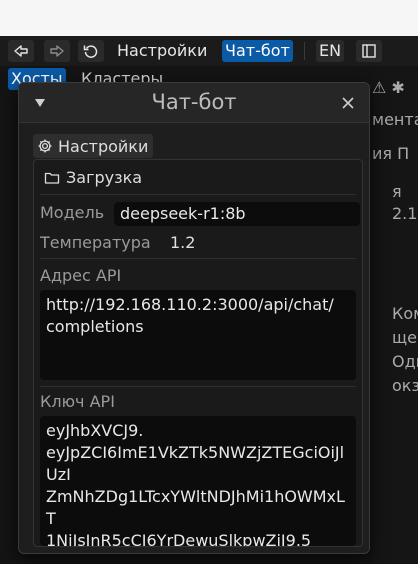  Describe the element at coordinates (405, 313) in the screenshot. I see `bg-text-fragment: Ком` at that location.